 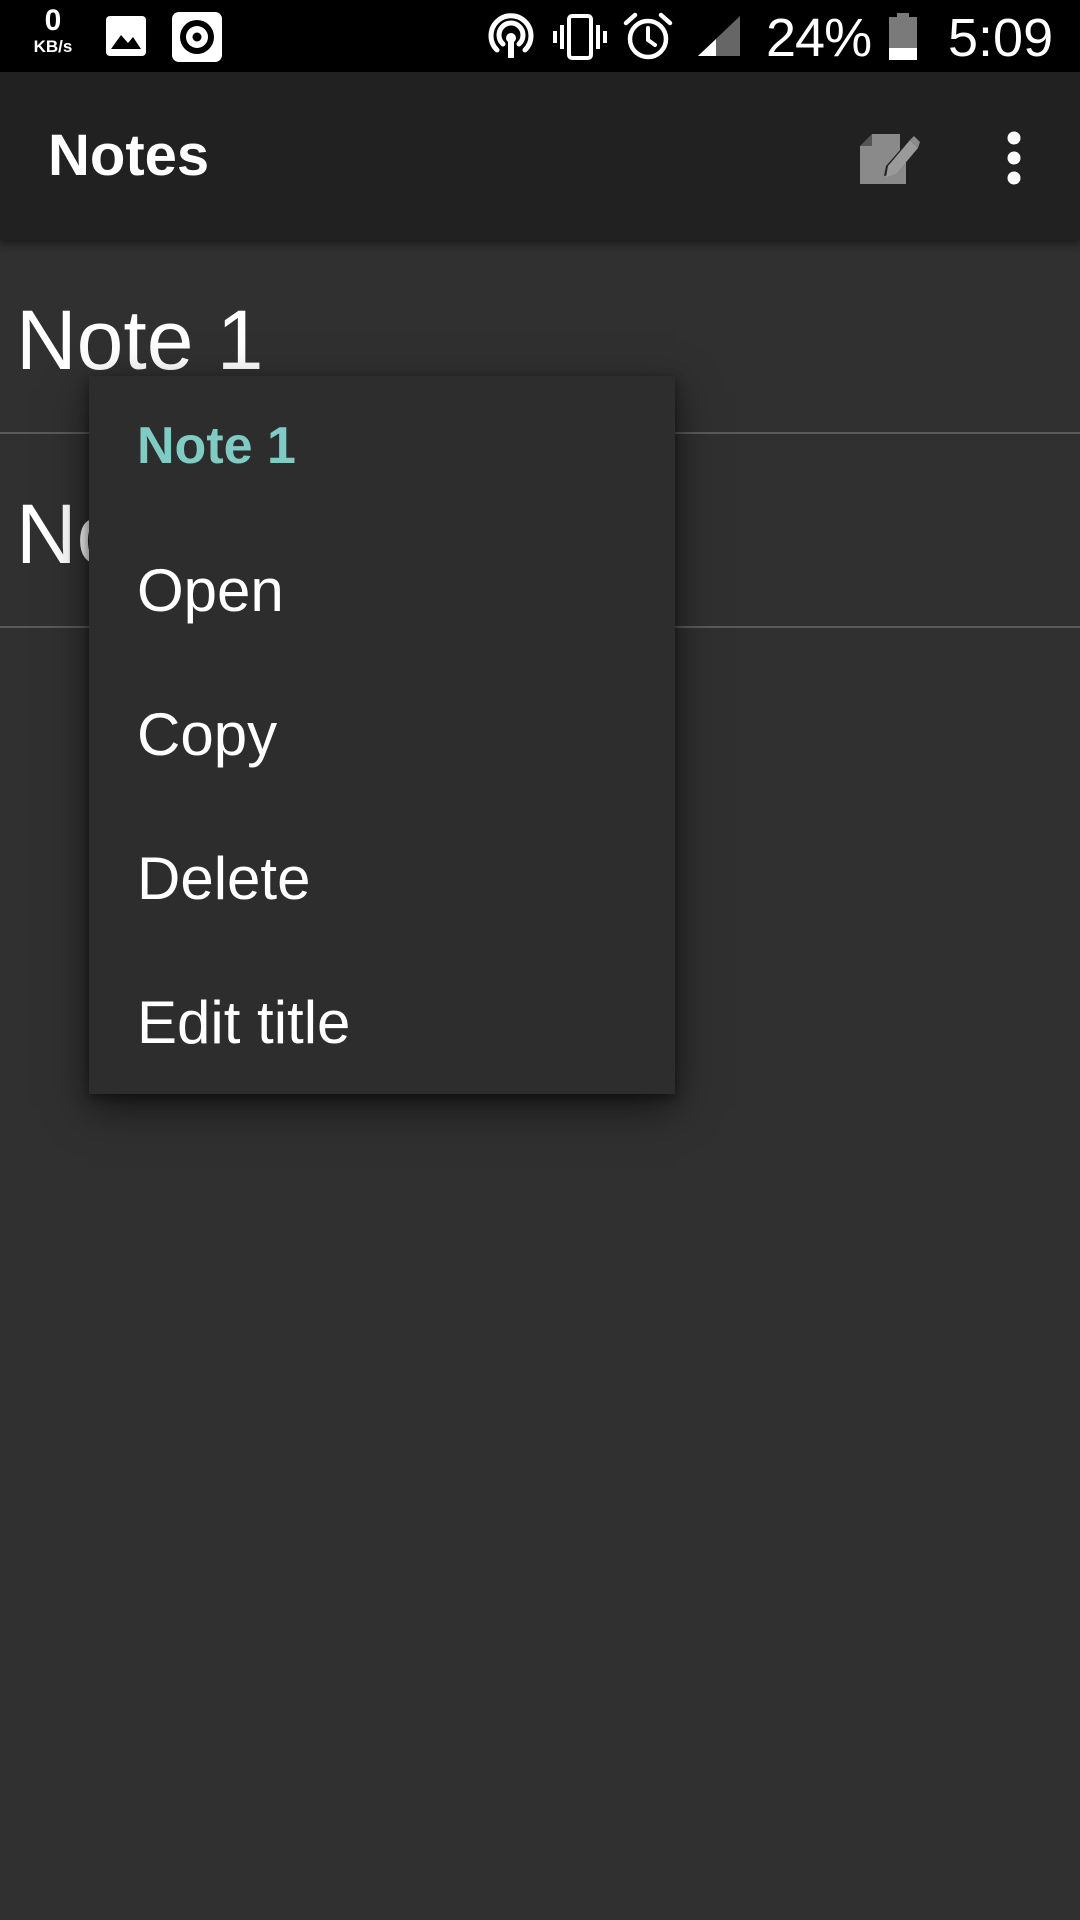 What do you see at coordinates (382, 732) in the screenshot?
I see `menu-item-copy: Copy` at bounding box center [382, 732].